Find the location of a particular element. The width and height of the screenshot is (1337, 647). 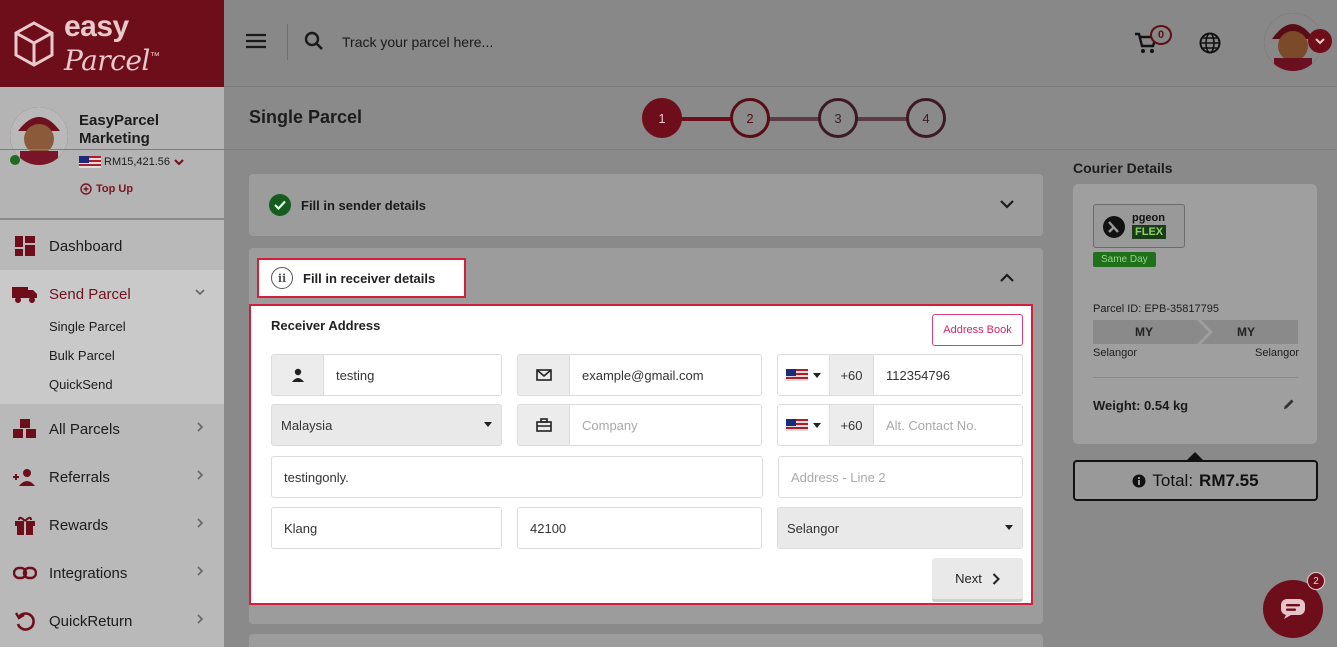

city-field is located at coordinates (386, 528).